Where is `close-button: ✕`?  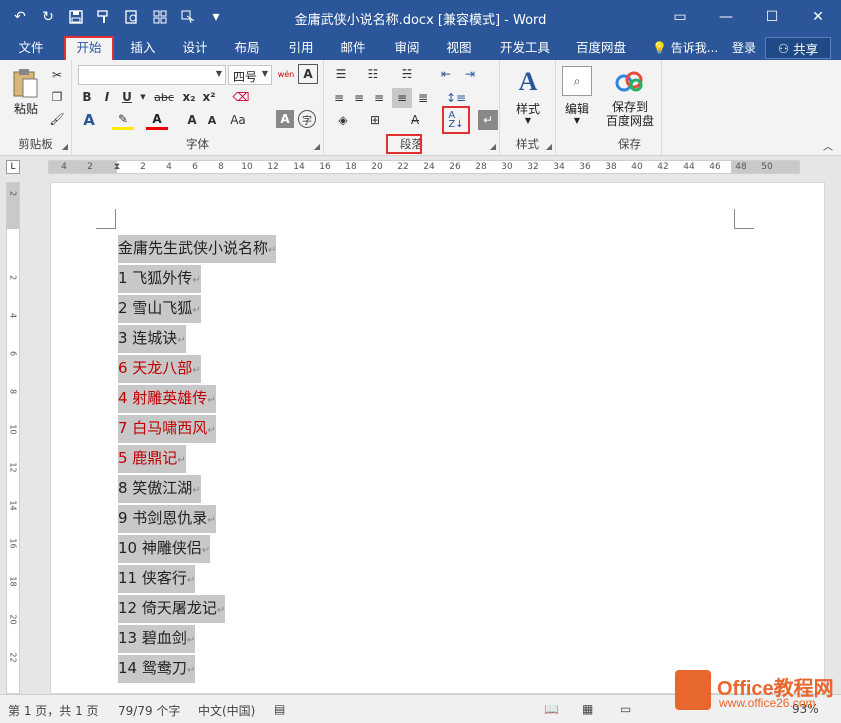 close-button: ✕ is located at coordinates (818, 17).